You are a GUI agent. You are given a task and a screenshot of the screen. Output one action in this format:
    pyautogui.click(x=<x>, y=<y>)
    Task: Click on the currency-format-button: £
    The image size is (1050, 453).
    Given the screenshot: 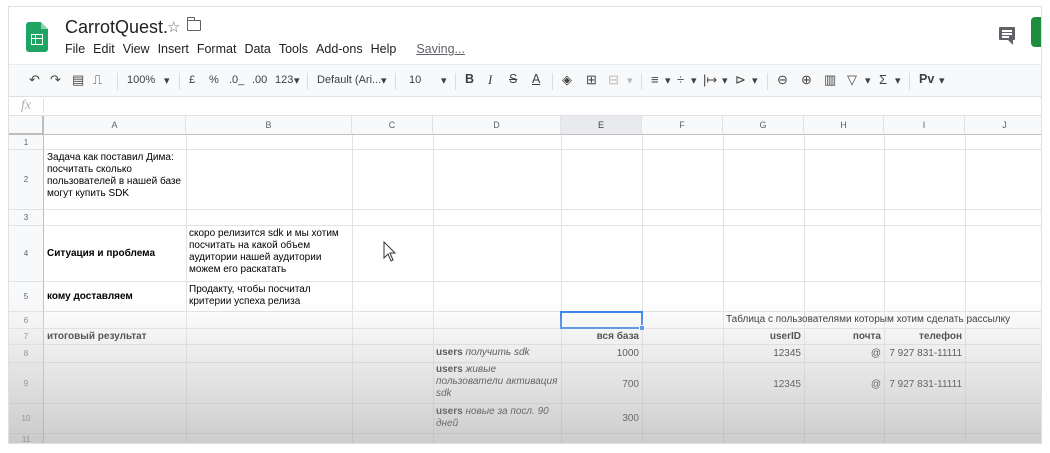 What is the action you would take?
    pyautogui.click(x=192, y=80)
    